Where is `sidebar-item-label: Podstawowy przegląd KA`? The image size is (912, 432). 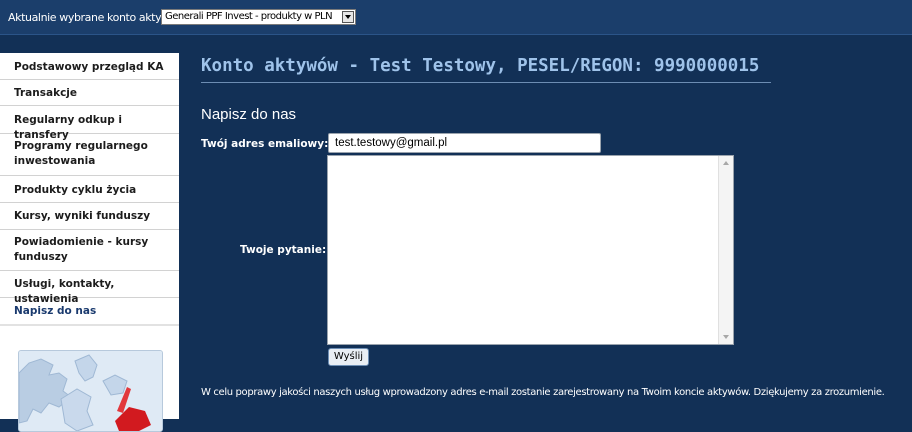 sidebar-item-label: Podstawowy przegląd KA is located at coordinates (89, 67).